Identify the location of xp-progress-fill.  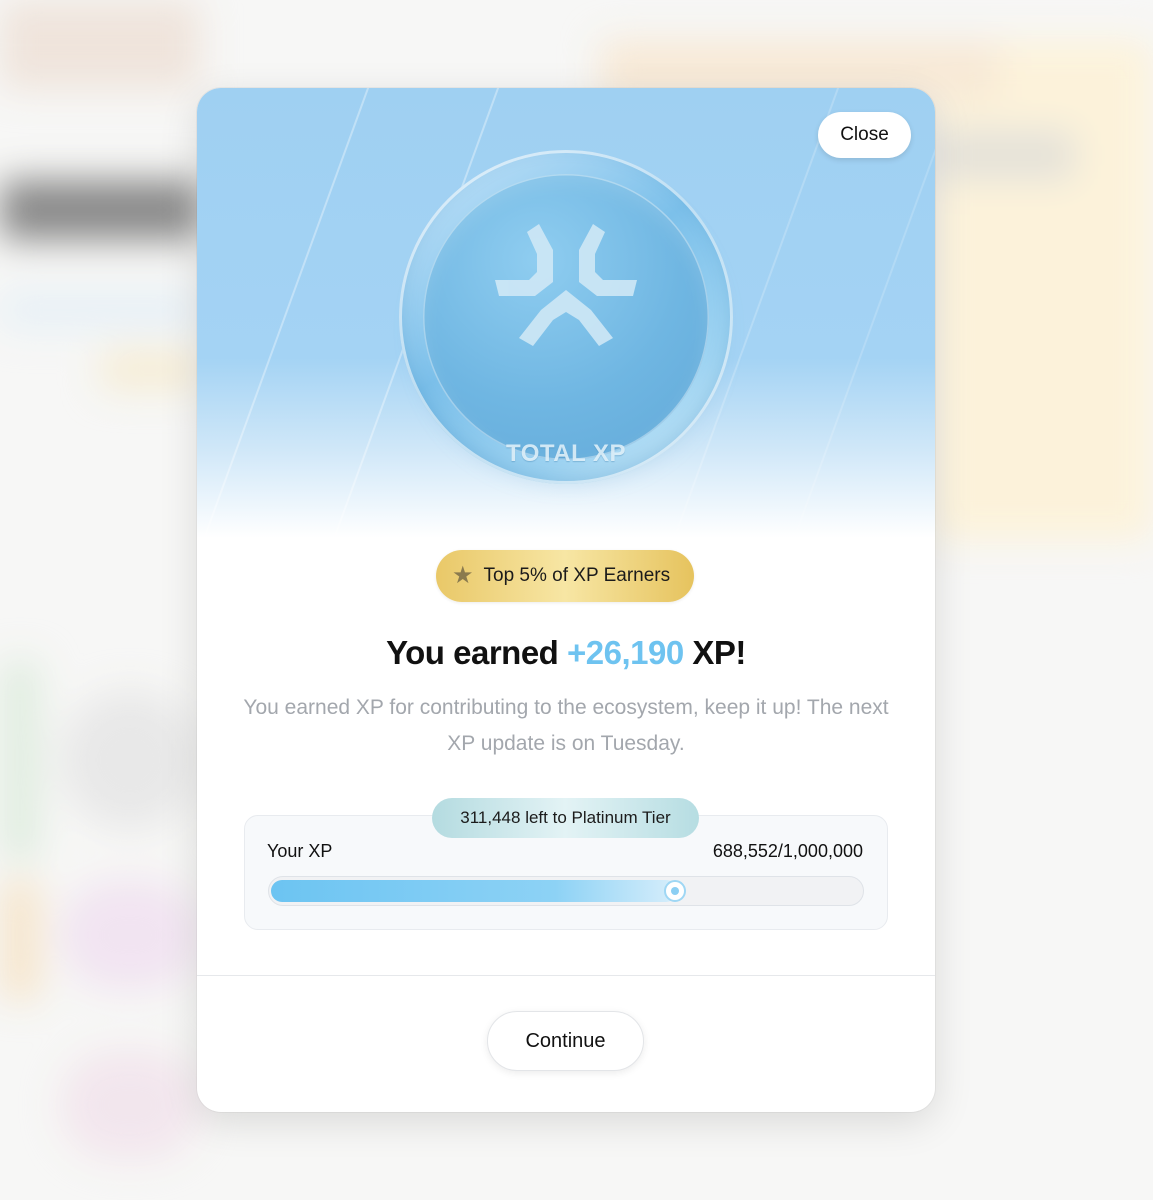
(474, 891).